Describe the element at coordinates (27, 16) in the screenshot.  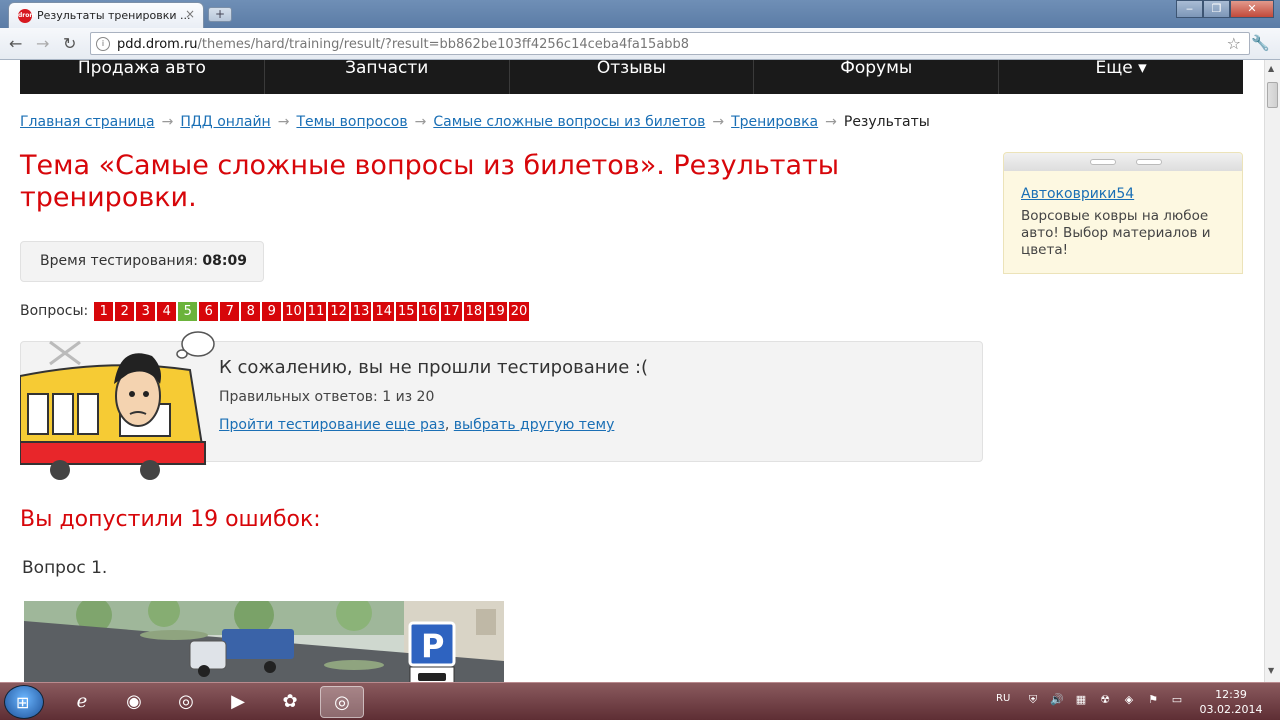
I see `drom-favicon-icon: drom` at that location.